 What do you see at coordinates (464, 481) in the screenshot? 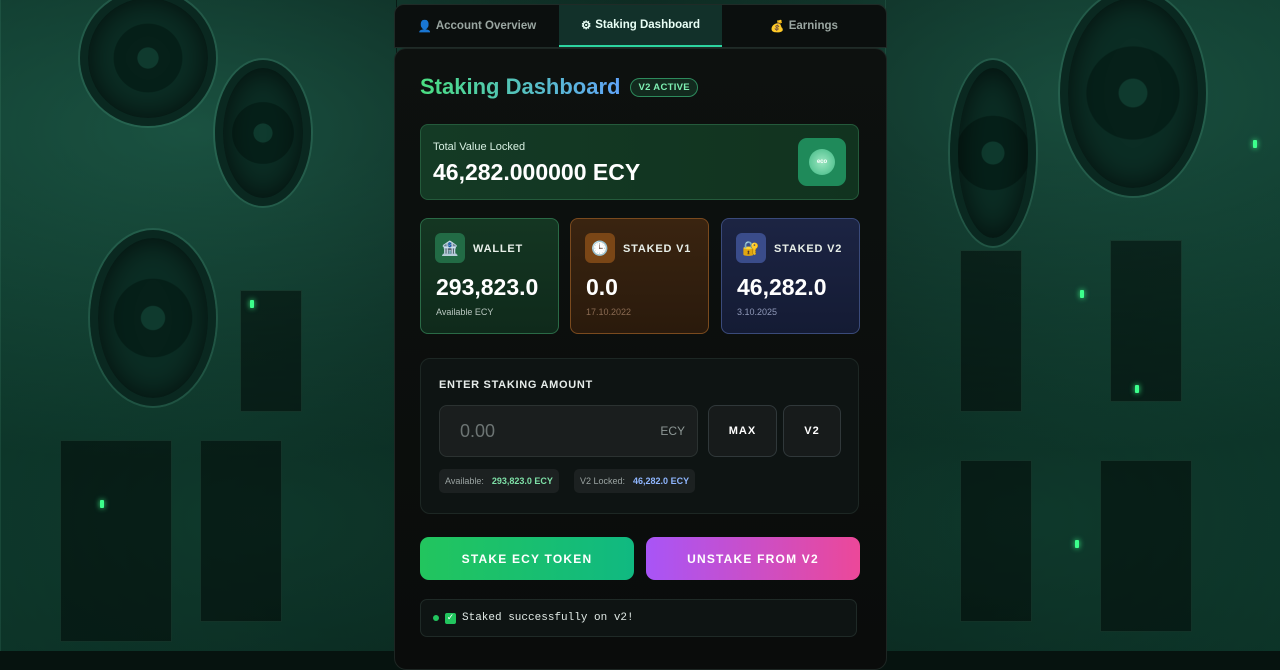
I see `chip-label: Available:` at bounding box center [464, 481].